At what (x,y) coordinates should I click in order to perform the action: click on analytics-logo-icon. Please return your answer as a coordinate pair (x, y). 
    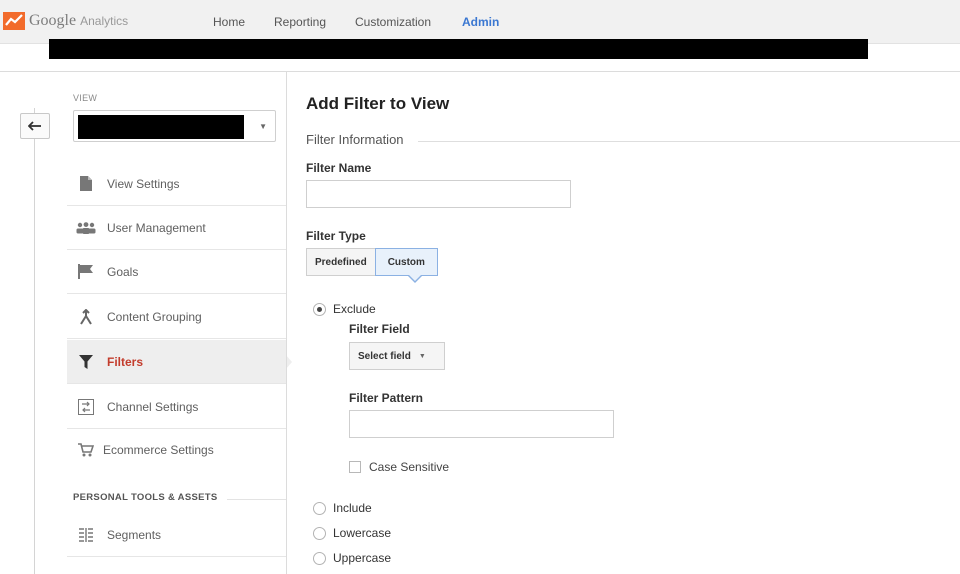
    Looking at the image, I should click on (14, 21).